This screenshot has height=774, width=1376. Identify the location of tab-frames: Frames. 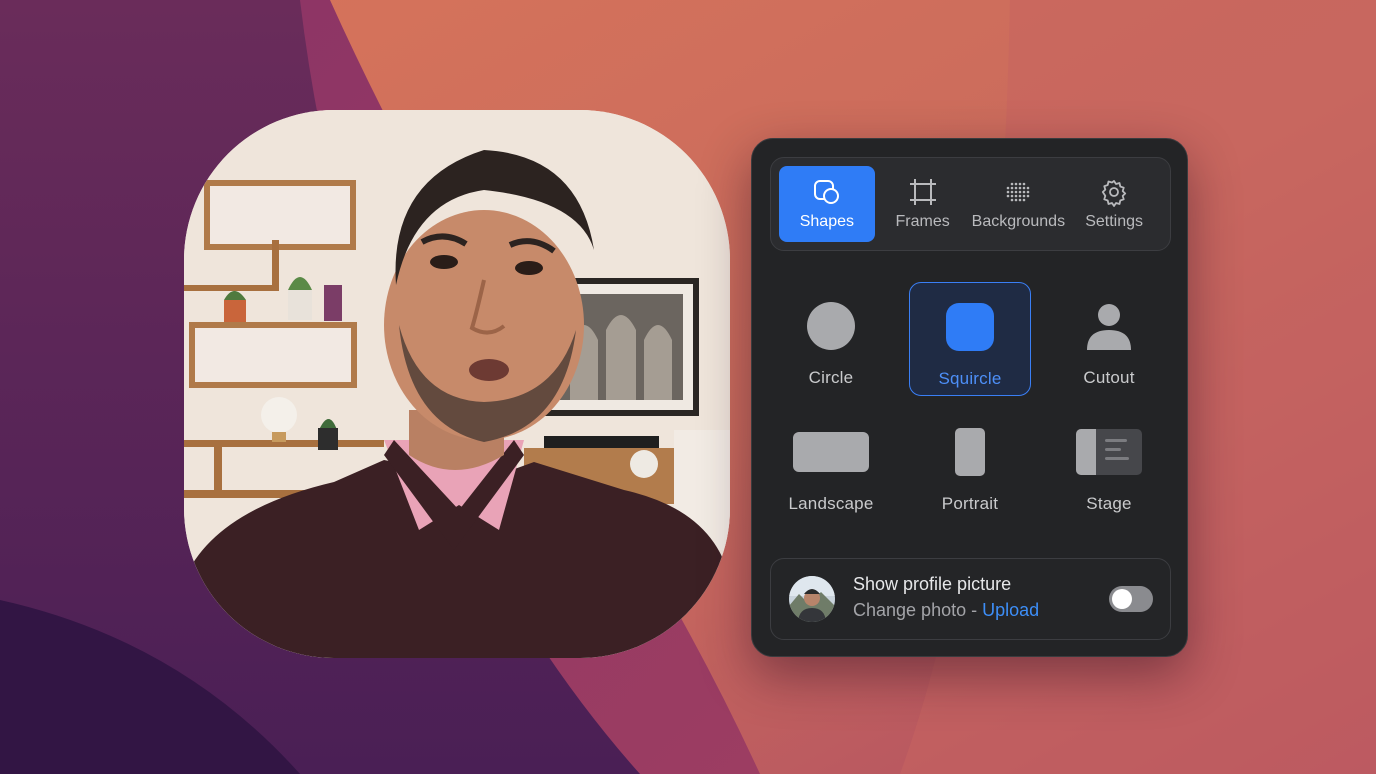
(923, 204).